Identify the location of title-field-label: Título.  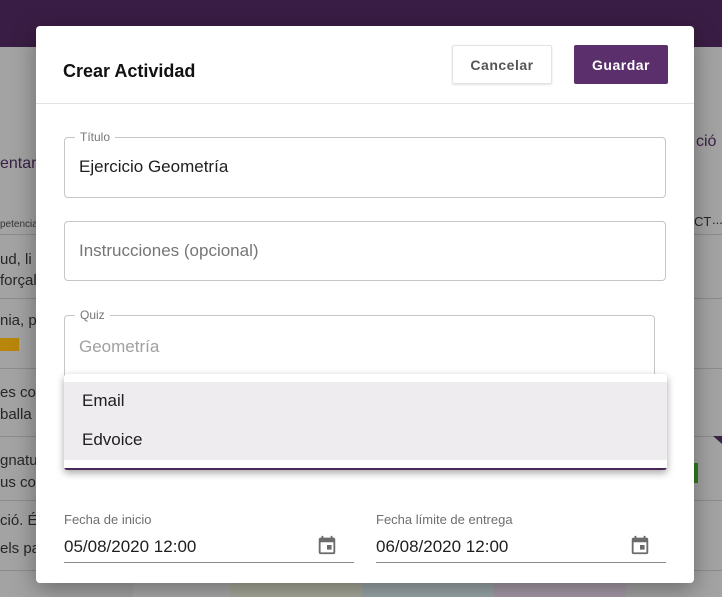
(95, 137).